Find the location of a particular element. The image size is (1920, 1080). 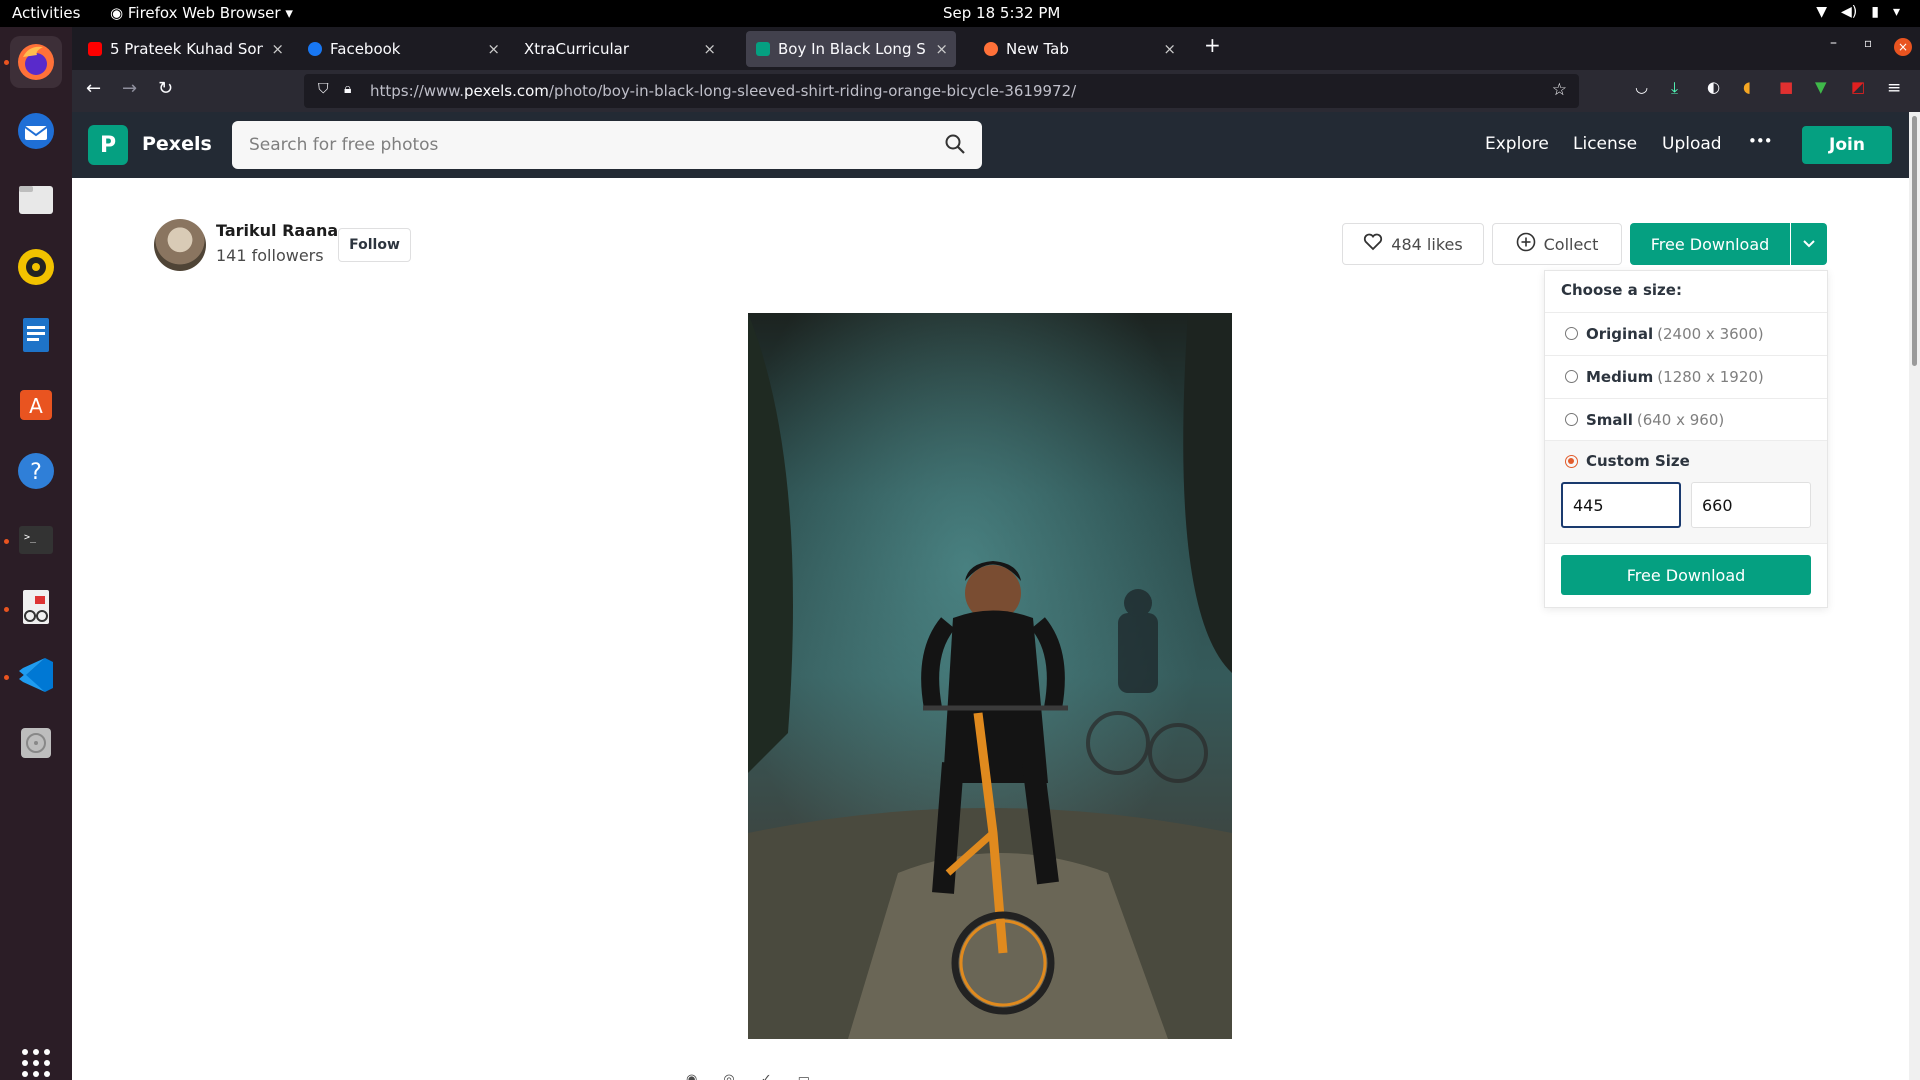

size-header: Choose a size: is located at coordinates (1621, 290).